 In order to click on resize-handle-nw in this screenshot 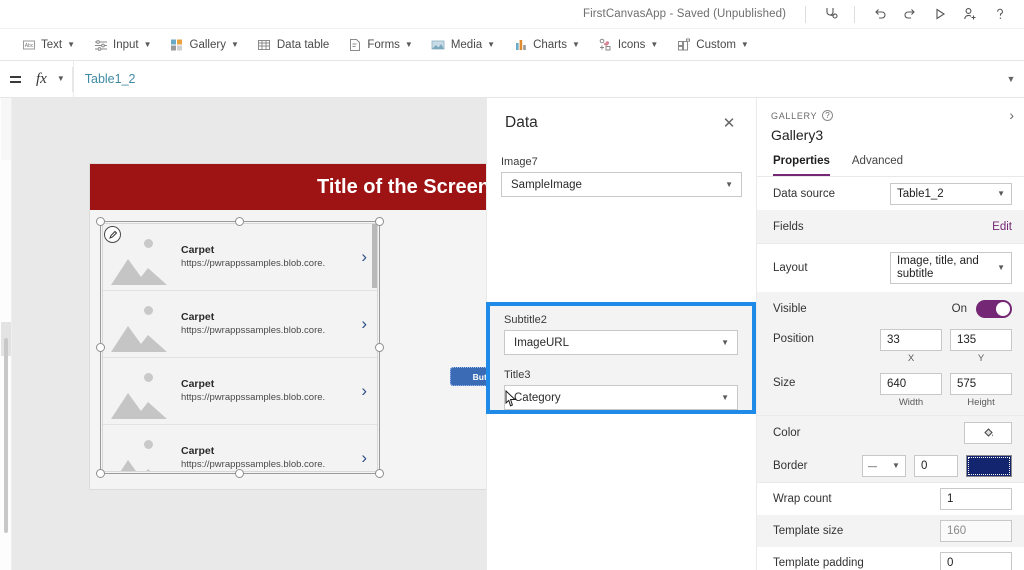, I will do `click(100, 221)`.